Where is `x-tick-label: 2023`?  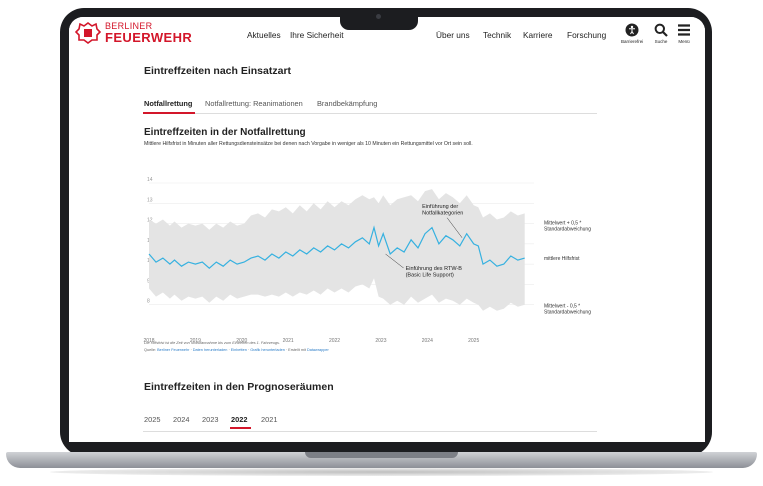
x-tick-label: 2023 is located at coordinates (380, 341).